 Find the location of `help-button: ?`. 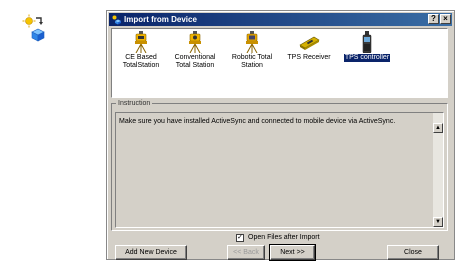

help-button: ? is located at coordinates (433, 19).